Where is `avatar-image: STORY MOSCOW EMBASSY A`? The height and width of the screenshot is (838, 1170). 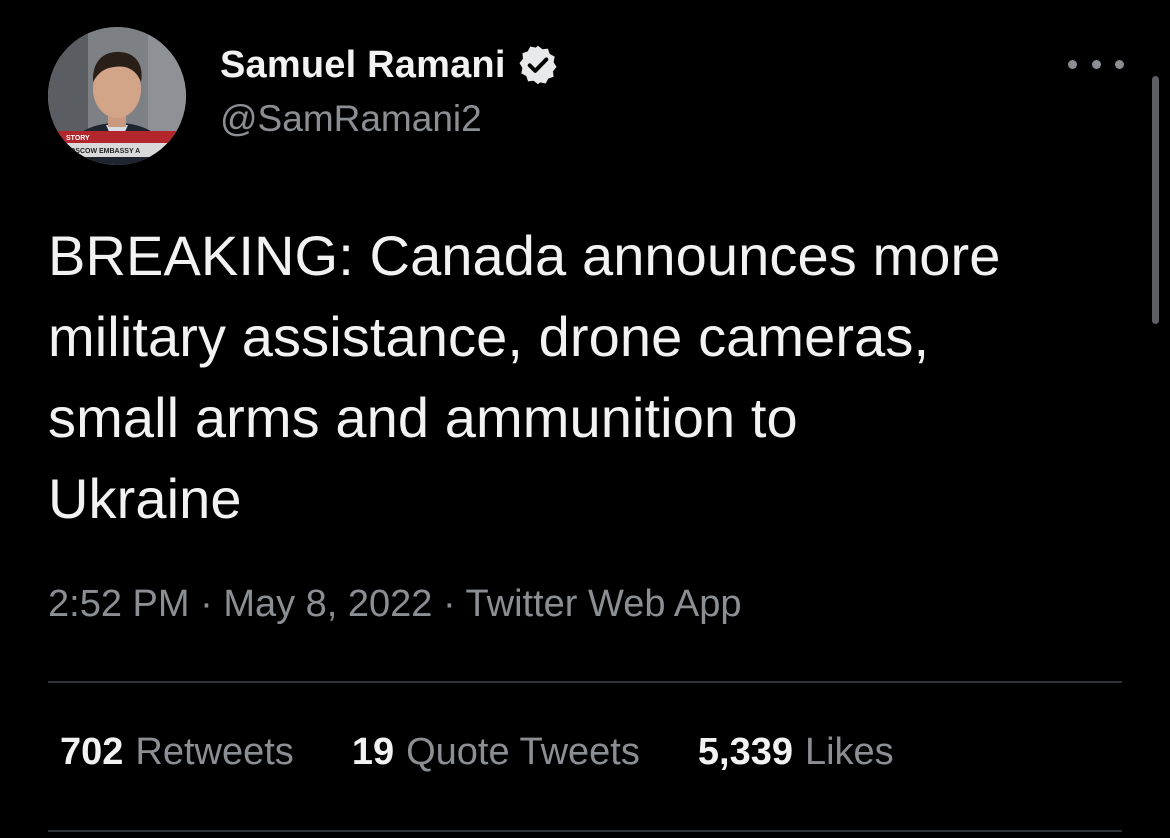 avatar-image: STORY MOSCOW EMBASSY A is located at coordinates (117, 96).